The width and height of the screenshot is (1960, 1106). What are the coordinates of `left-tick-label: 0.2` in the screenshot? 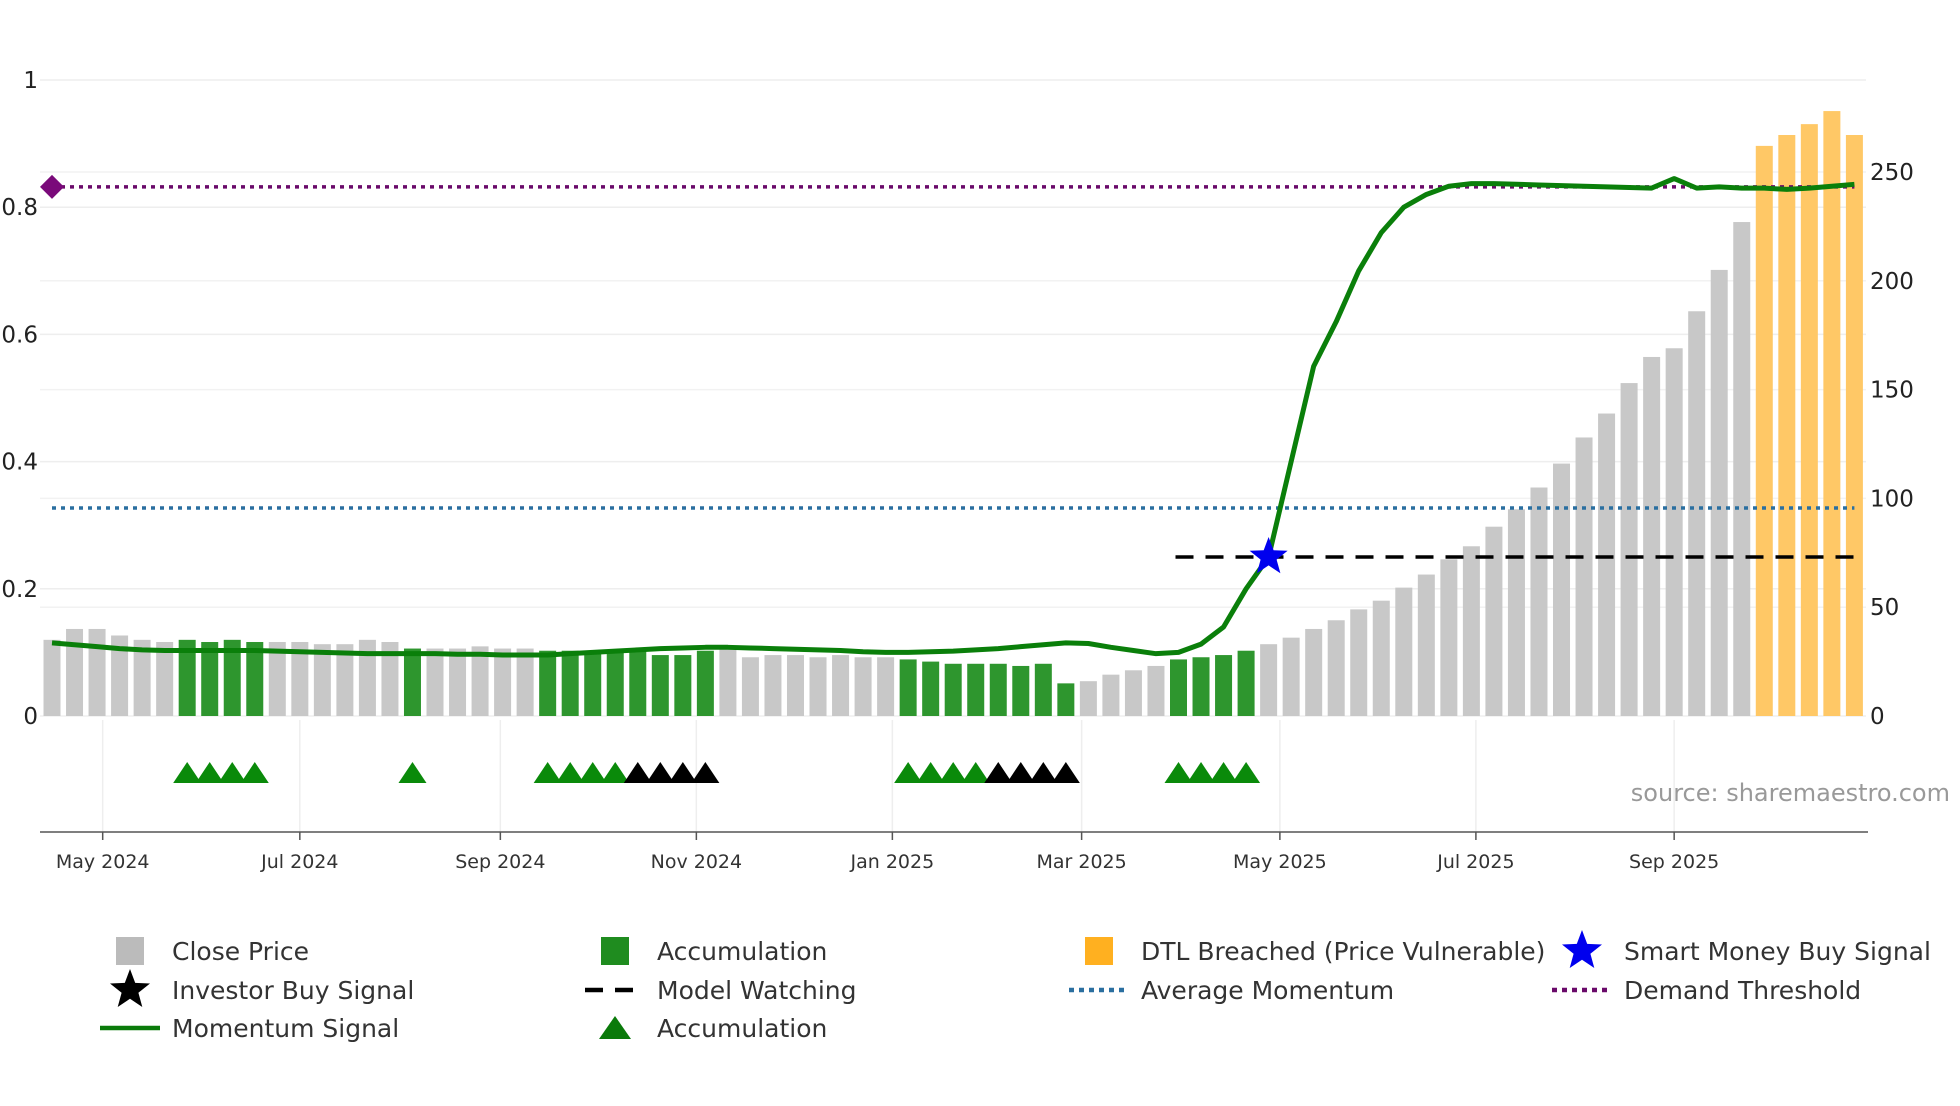 It's located at (19, 590).